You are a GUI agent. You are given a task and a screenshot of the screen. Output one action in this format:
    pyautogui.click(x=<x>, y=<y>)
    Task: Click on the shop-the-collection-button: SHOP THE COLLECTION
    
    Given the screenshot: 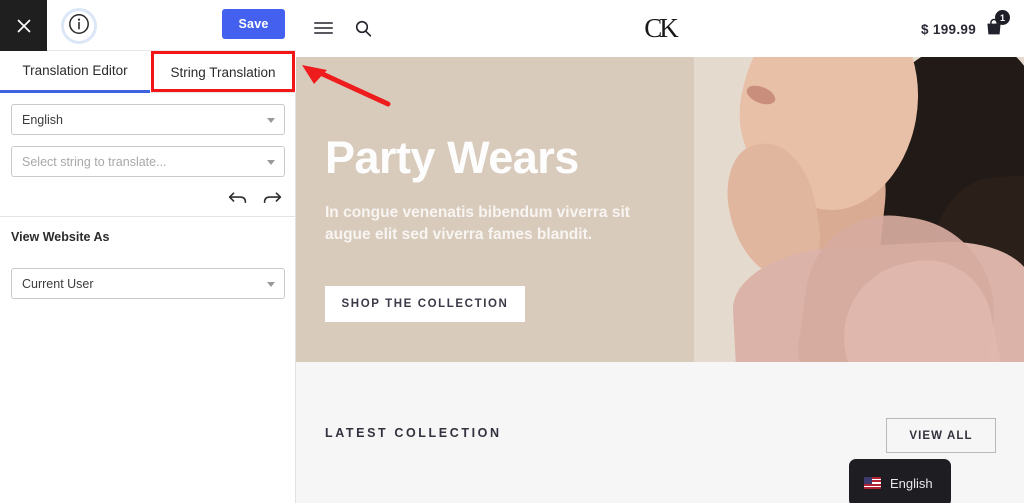 What is the action you would take?
    pyautogui.click(x=425, y=304)
    